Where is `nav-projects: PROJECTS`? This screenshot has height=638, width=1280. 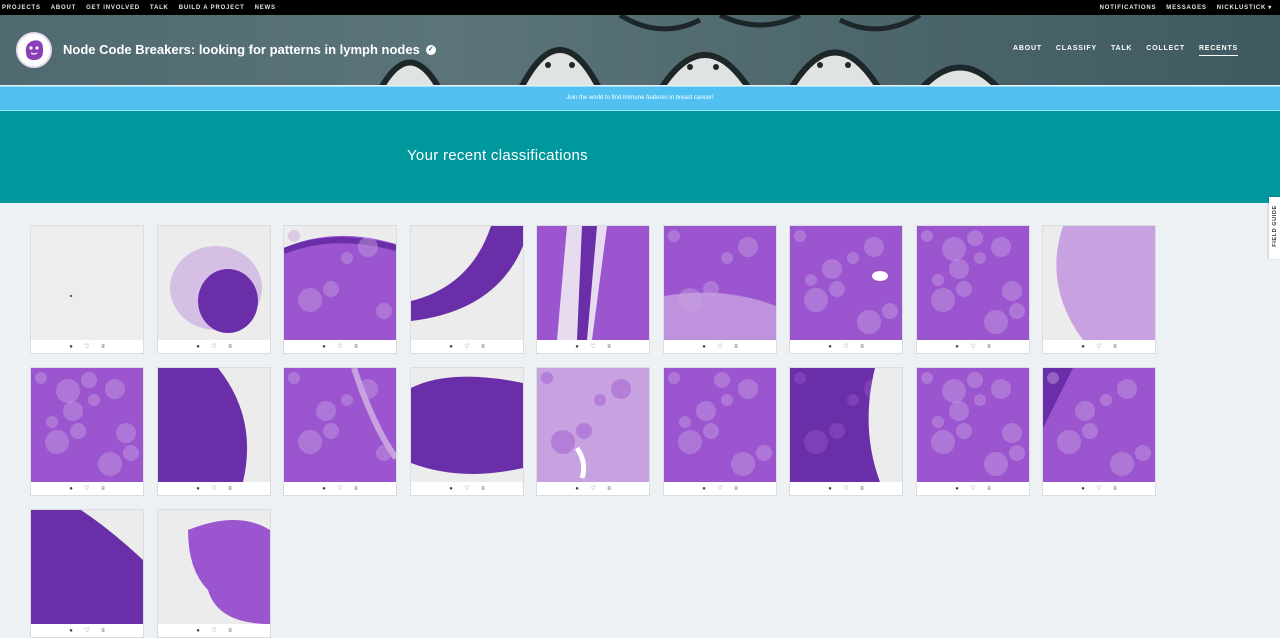 nav-projects: PROJECTS is located at coordinates (21, 8).